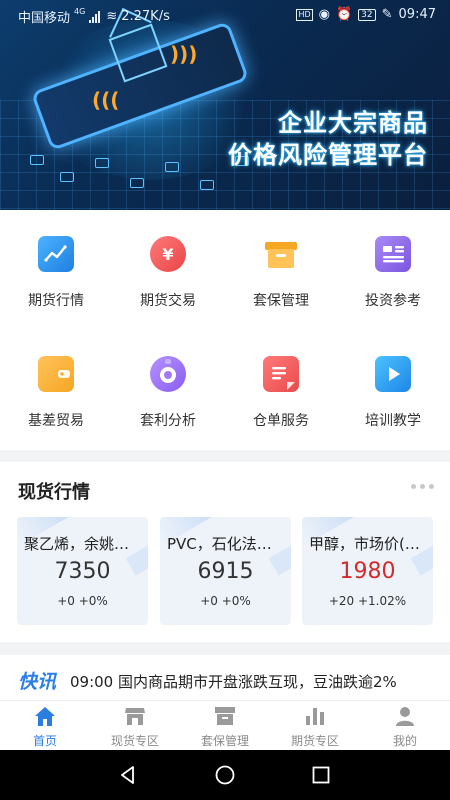  I want to click on home-icon, so click(45, 716).